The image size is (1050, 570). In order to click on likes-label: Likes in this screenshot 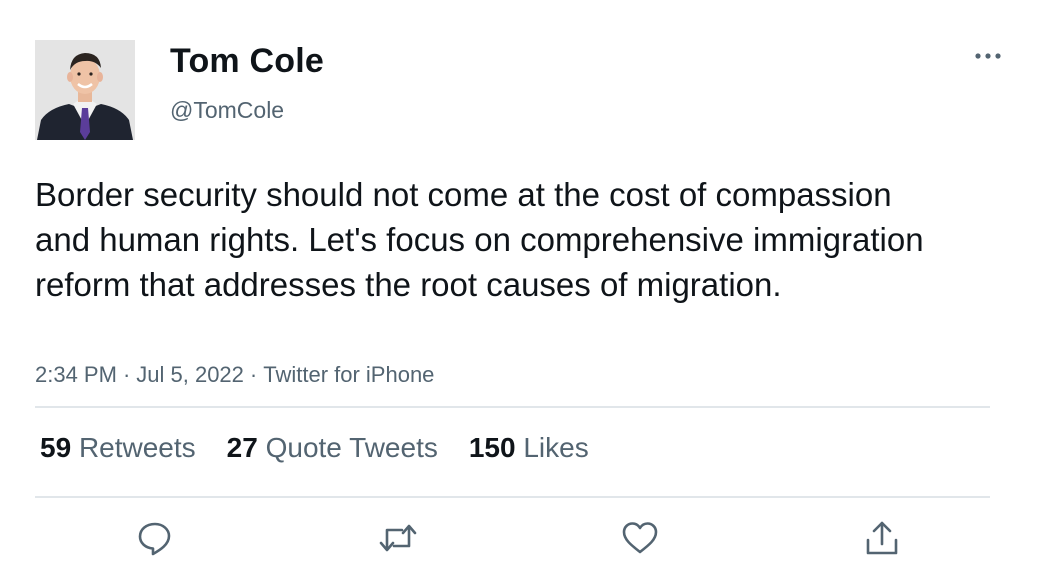, I will do `click(556, 447)`.